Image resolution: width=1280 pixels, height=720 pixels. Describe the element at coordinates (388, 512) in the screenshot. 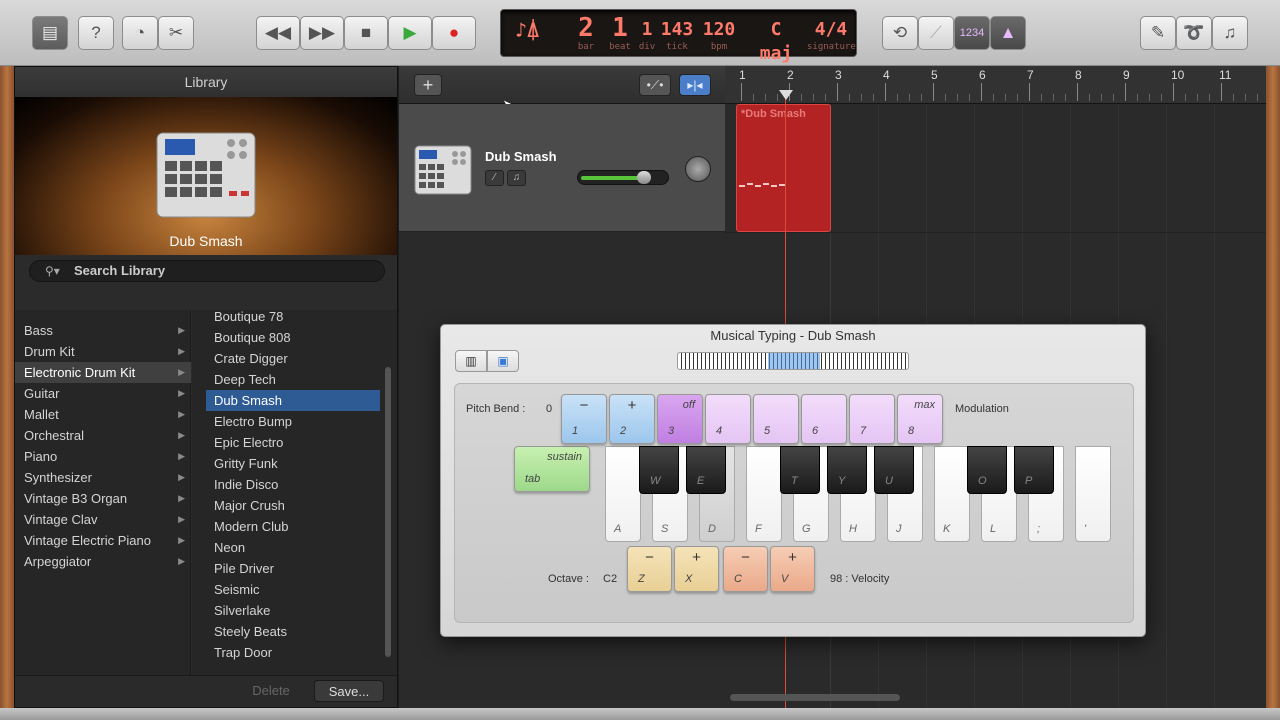

I see `patch-list-scrollbar` at that location.